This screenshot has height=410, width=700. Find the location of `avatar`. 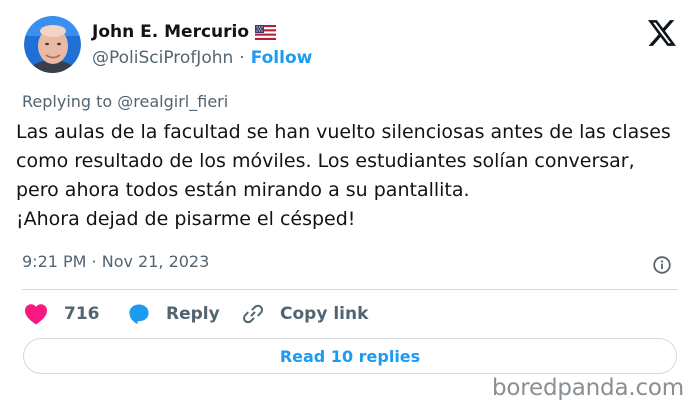

avatar is located at coordinates (52, 44).